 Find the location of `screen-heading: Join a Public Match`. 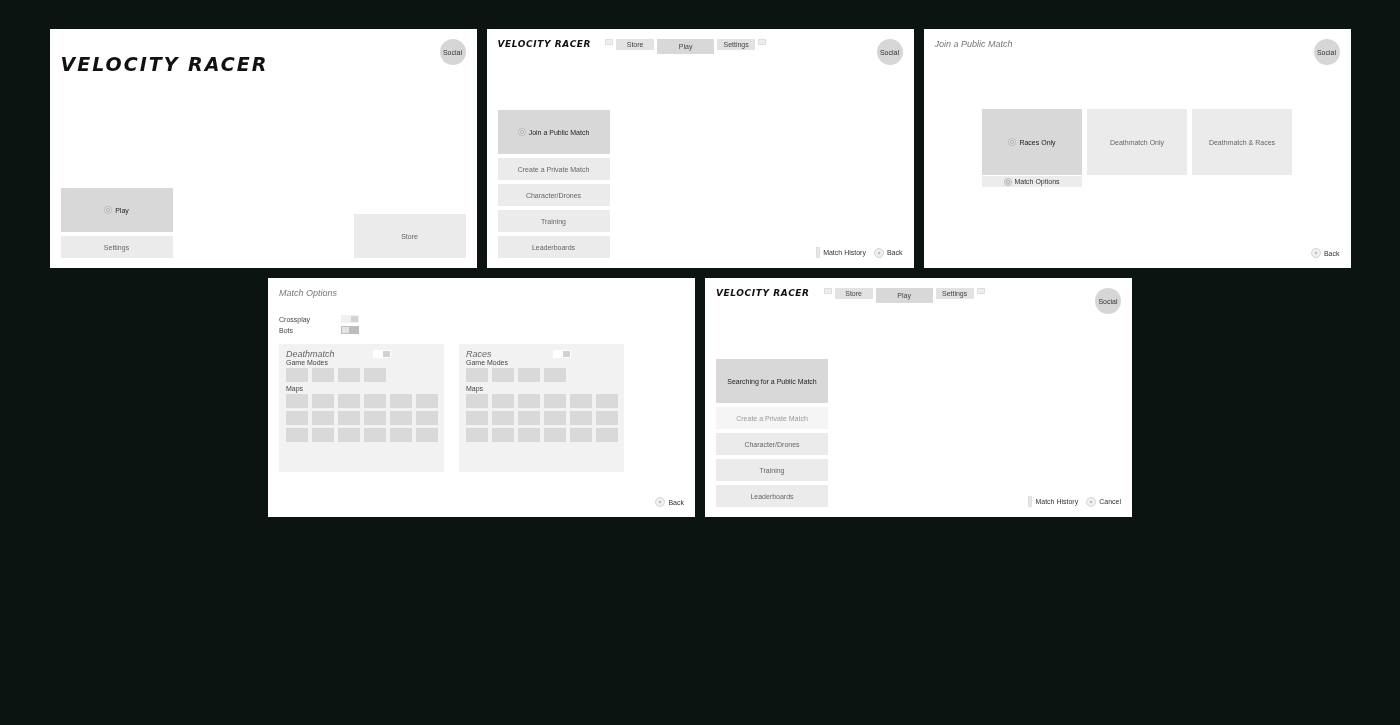

screen-heading: Join a Public Match is located at coordinates (973, 44).